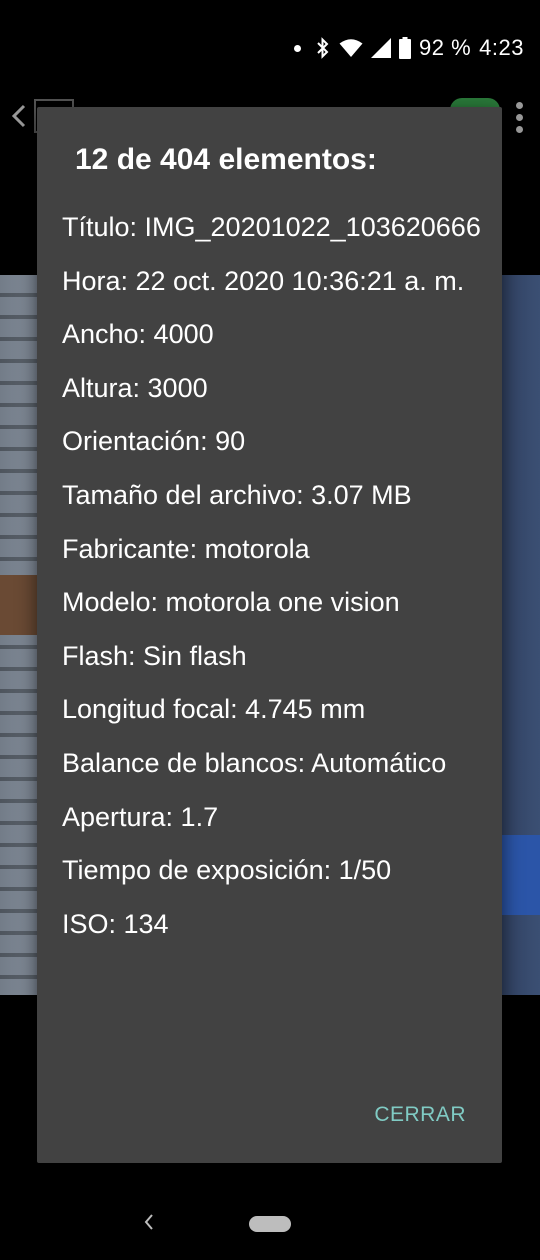 The image size is (540, 1260). I want to click on detail-orientation: Orientación: 90, so click(154, 441).